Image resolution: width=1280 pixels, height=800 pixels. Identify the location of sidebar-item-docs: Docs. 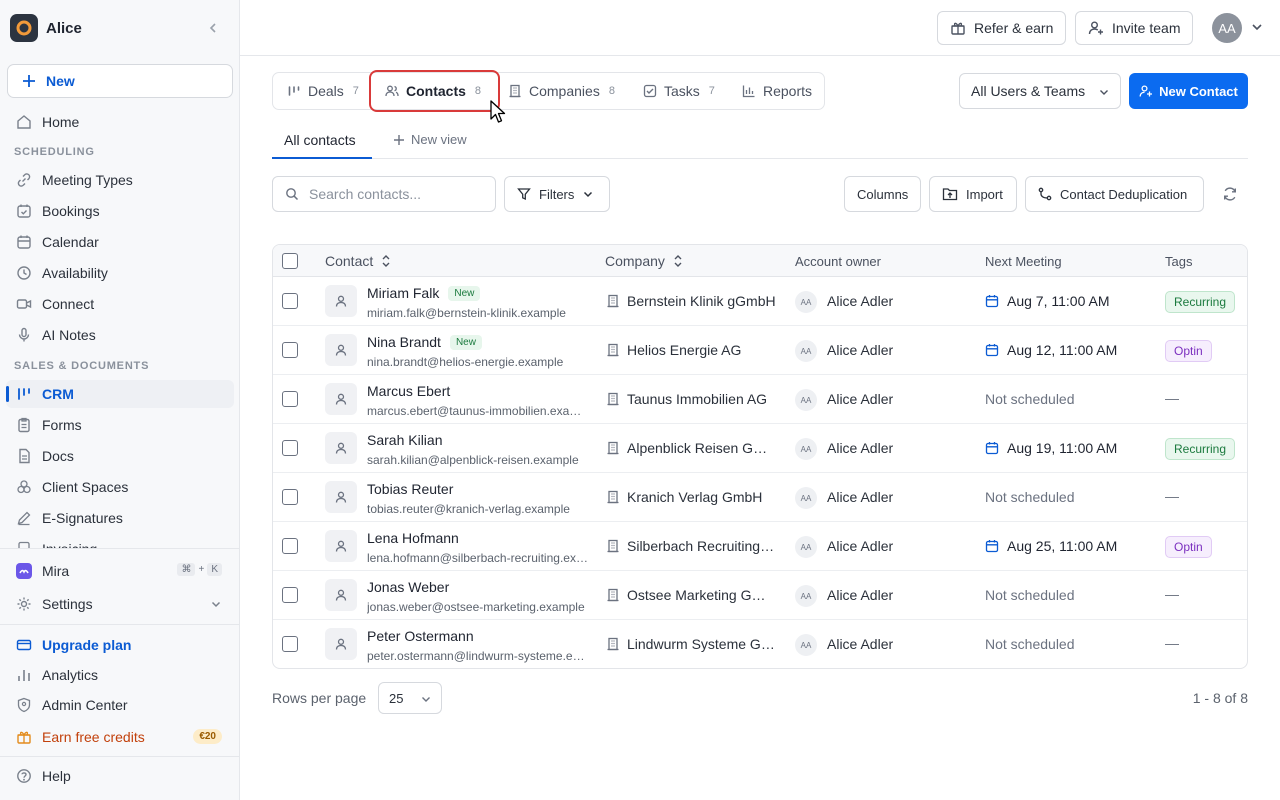
(120, 456).